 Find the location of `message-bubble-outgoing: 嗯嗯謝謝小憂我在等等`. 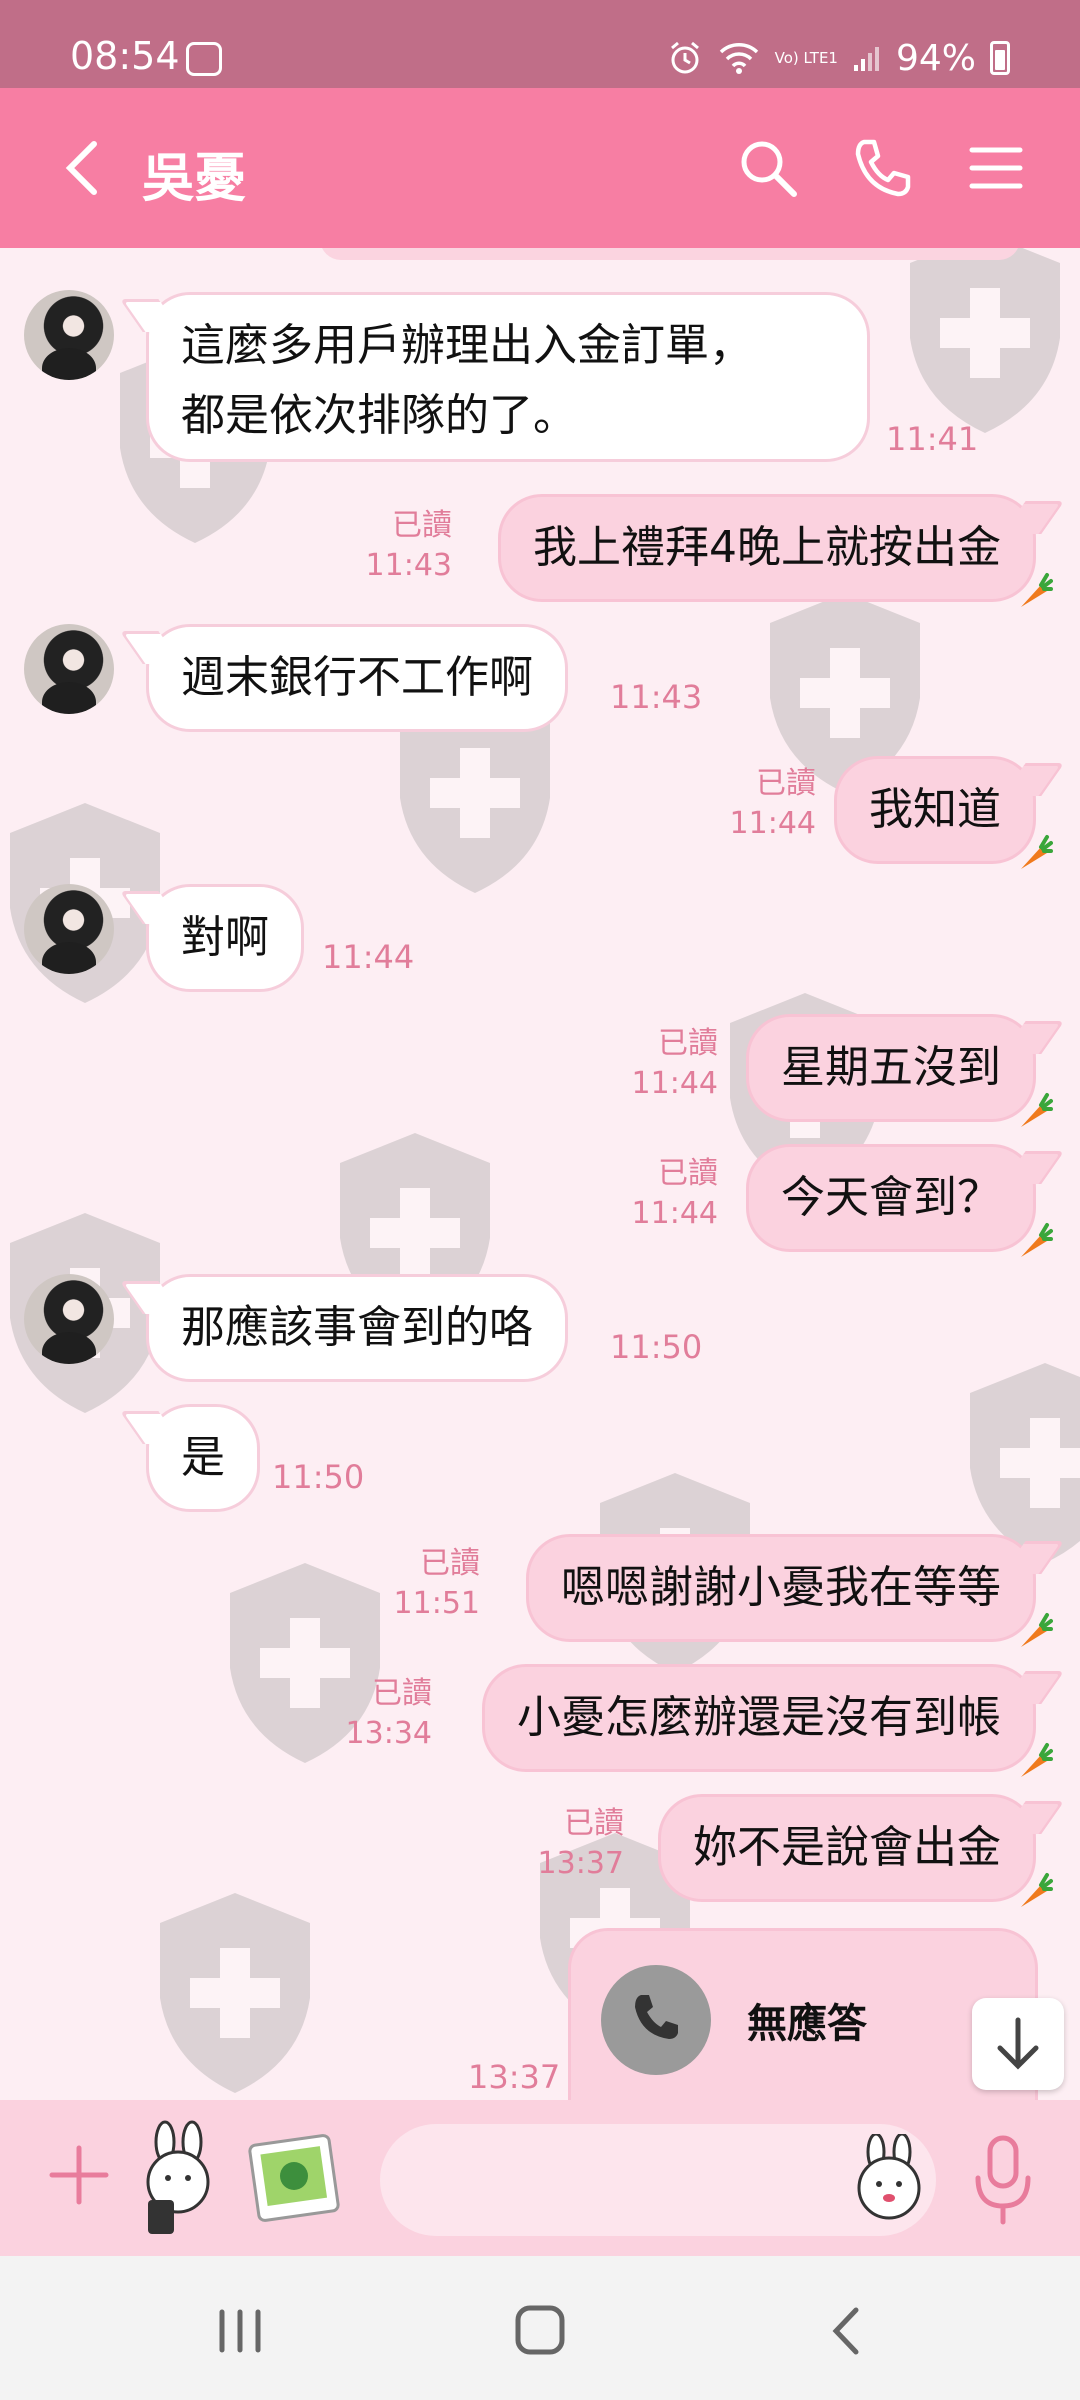

message-bubble-outgoing: 嗯嗯謝謝小憂我在等等 is located at coordinates (789, 1590).